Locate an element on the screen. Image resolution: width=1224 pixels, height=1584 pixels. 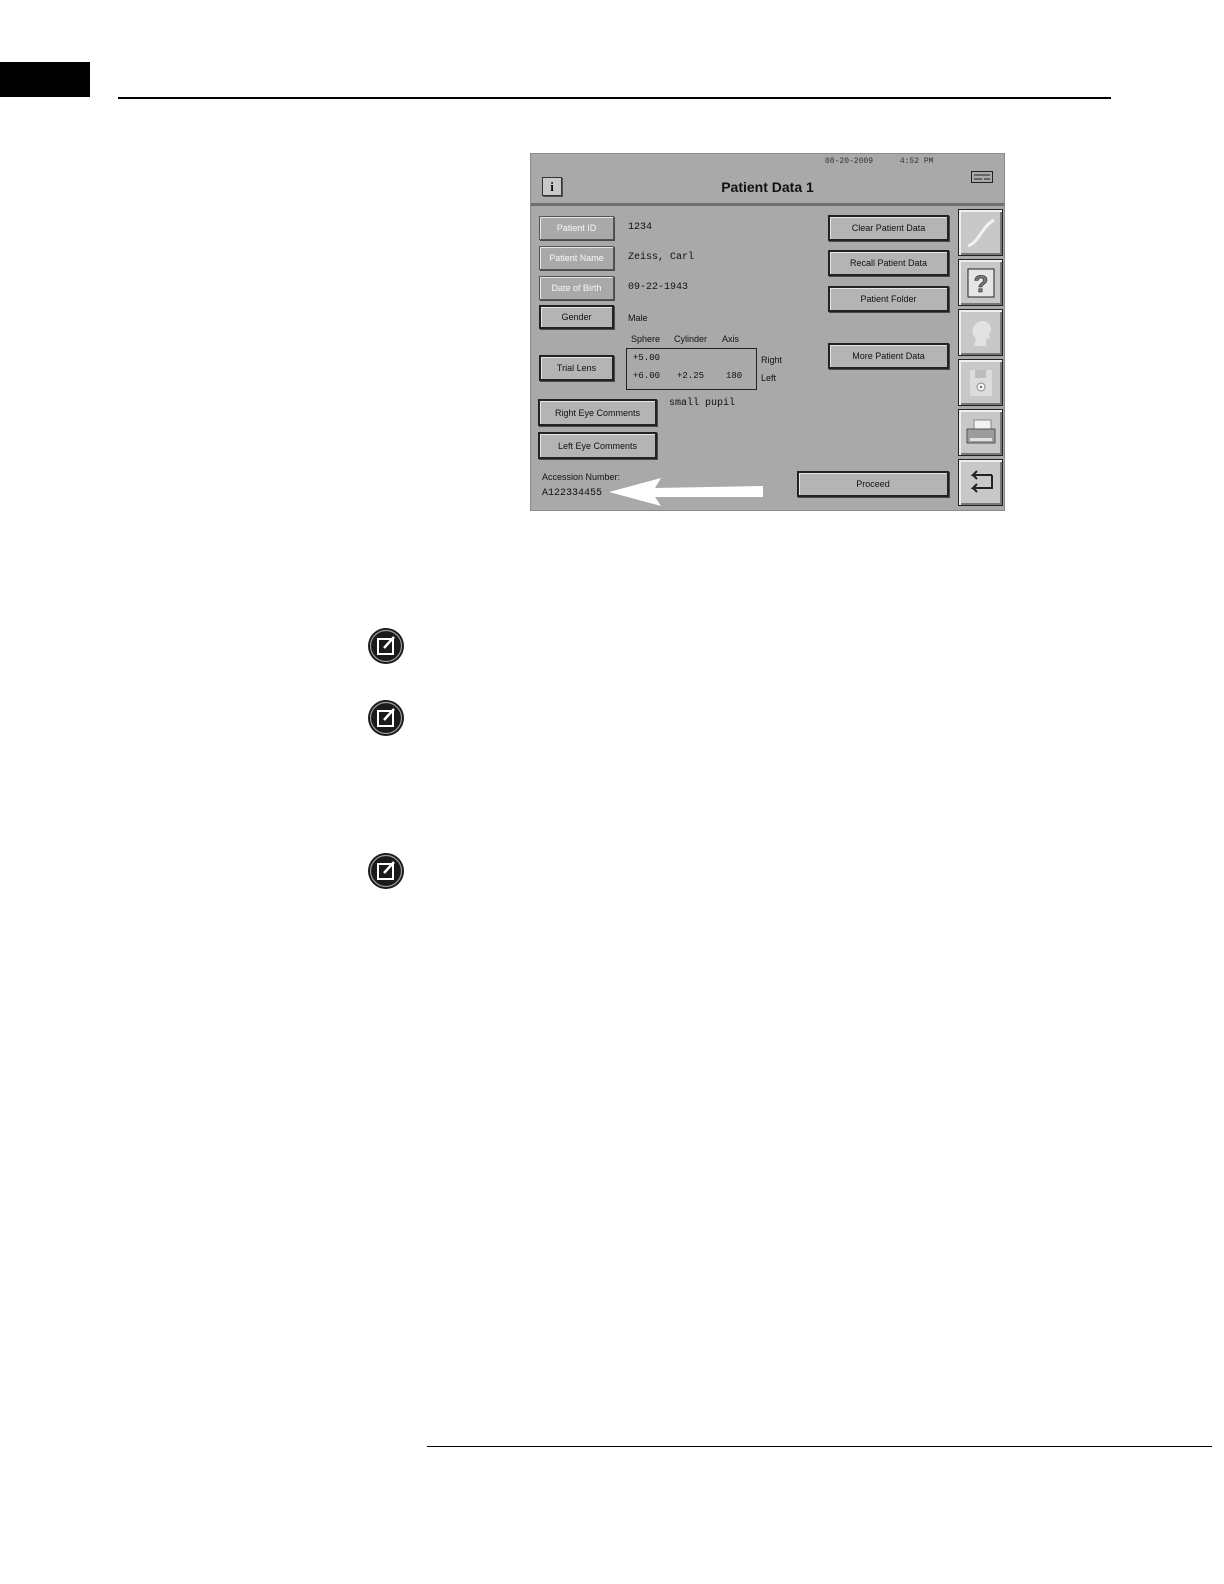
datetime: 08-20-2009 4:52 PM is located at coordinates (890, 161).